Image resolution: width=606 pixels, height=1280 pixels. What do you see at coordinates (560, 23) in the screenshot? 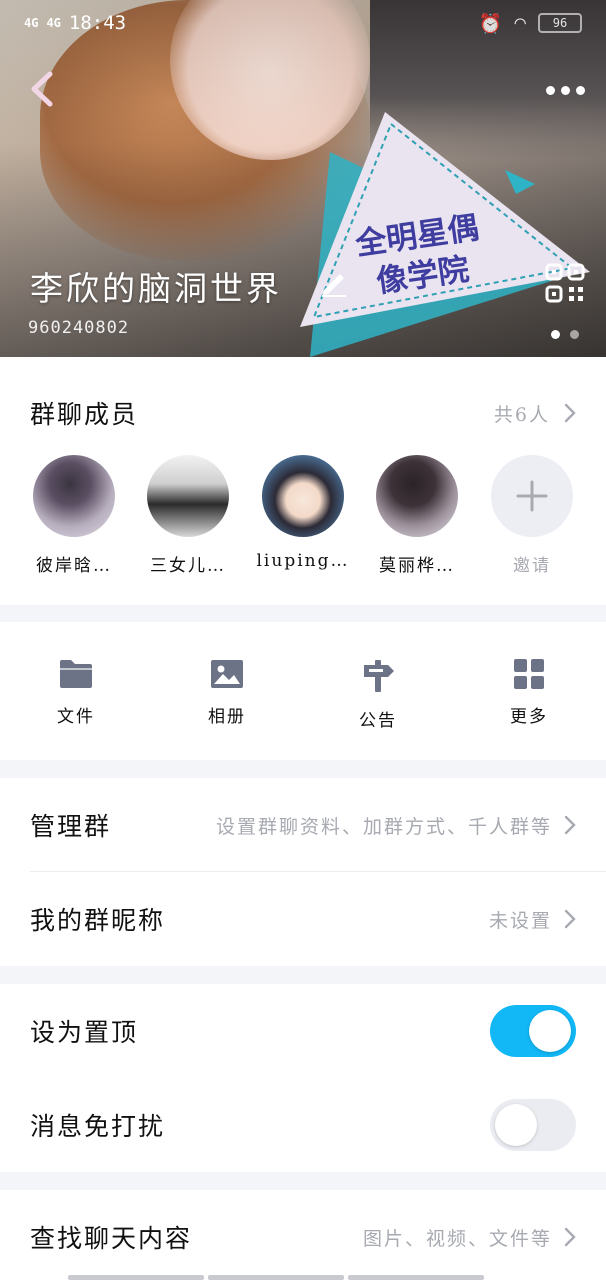
I see `battery-icon: 96` at bounding box center [560, 23].